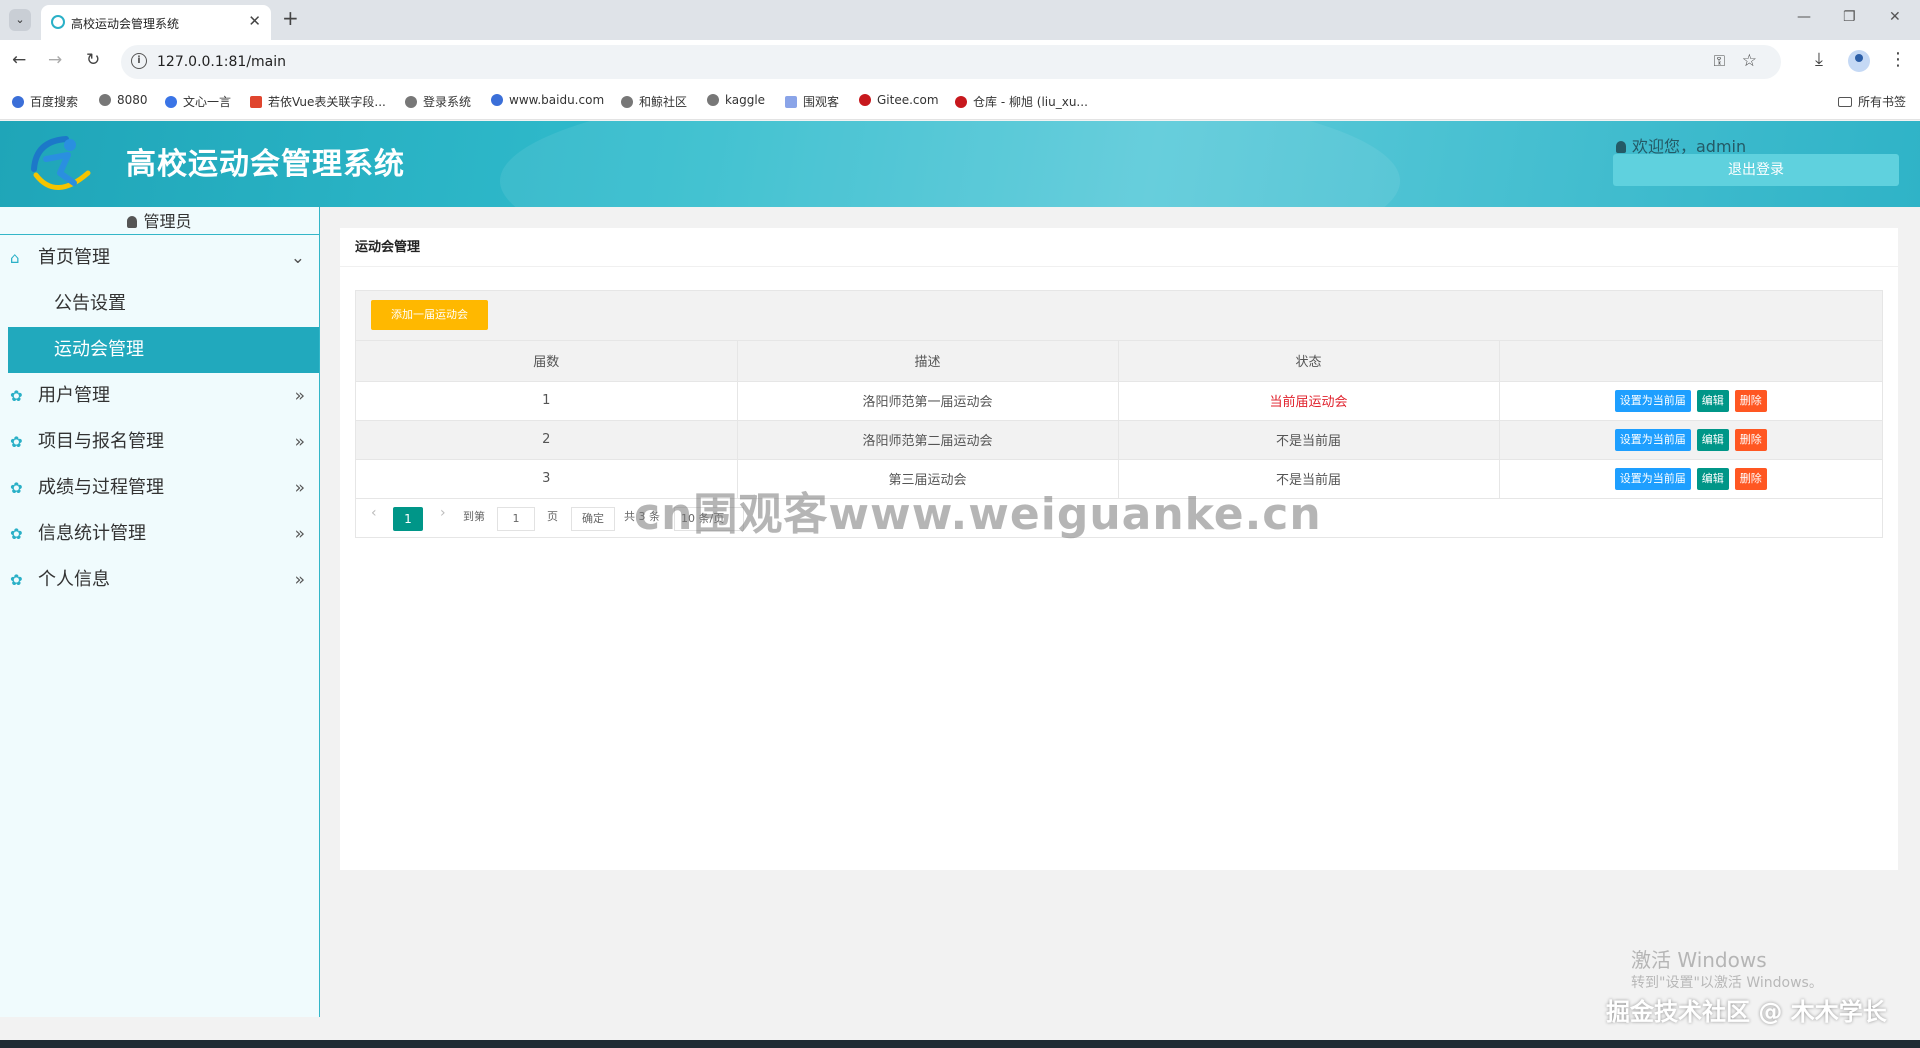 The height and width of the screenshot is (1048, 1920). I want to click on download-icon: ⤓, so click(1819, 59).